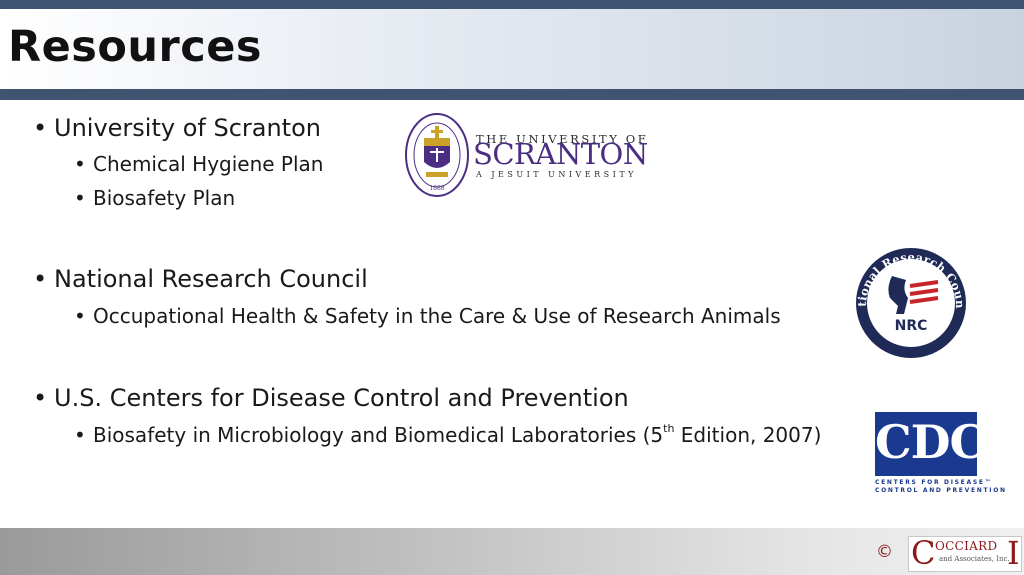 The width and height of the screenshot is (1024, 575). Describe the element at coordinates (974, 559) in the screenshot. I see `cocciardi-logo-sub: and Associates, Inc.` at that location.